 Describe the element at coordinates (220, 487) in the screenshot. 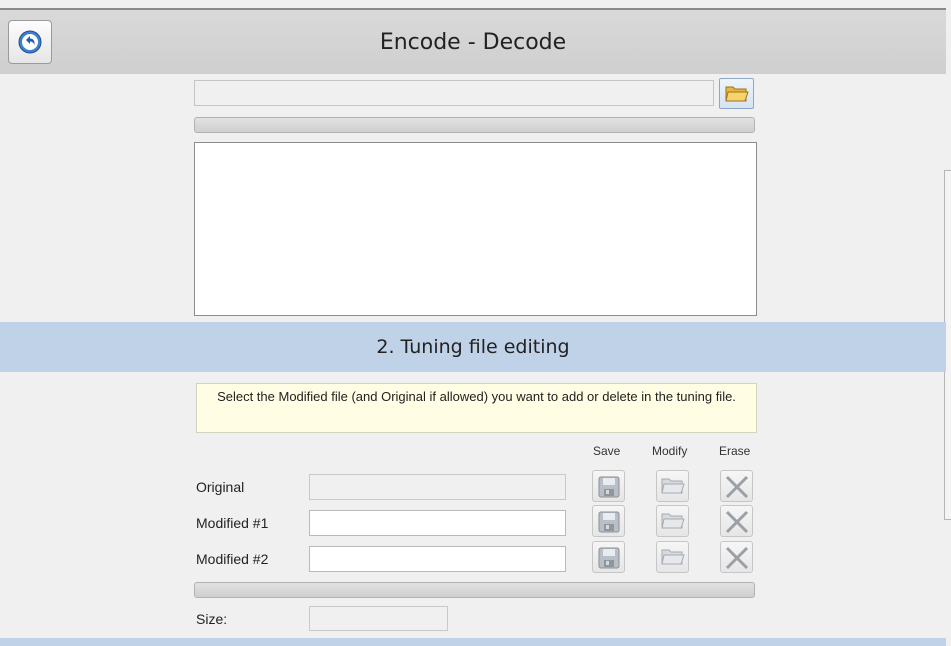

I see `original-label: Original` at that location.